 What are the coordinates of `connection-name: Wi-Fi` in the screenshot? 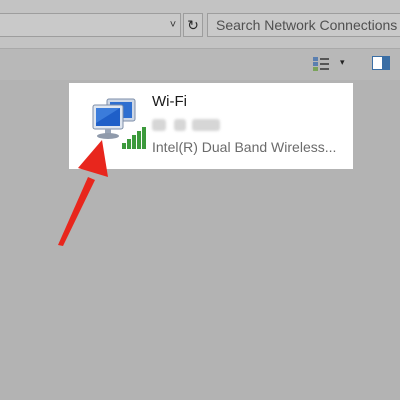 It's located at (169, 101).